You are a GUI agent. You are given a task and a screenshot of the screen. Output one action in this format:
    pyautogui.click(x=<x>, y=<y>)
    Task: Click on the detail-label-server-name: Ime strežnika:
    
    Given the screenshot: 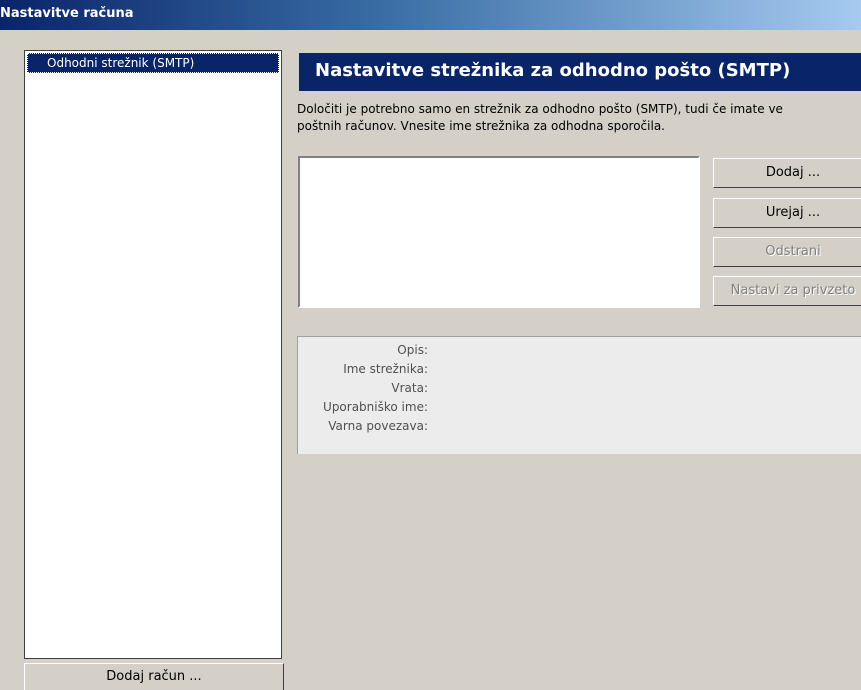 What is the action you would take?
    pyautogui.click(x=385, y=369)
    